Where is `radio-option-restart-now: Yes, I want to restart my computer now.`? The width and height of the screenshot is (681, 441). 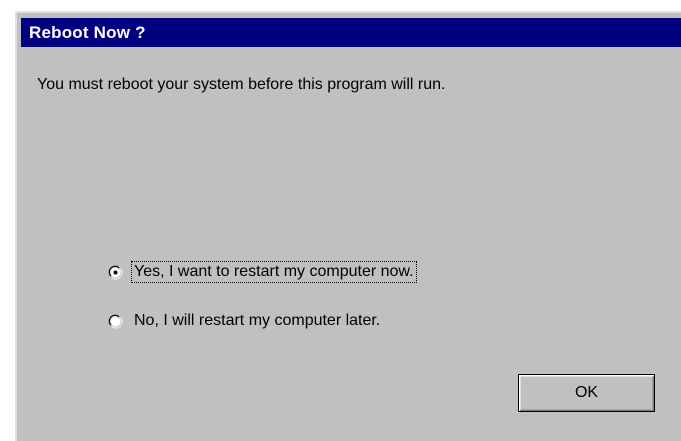 radio-option-restart-now: Yes, I want to restart my computer now. is located at coordinates (262, 272).